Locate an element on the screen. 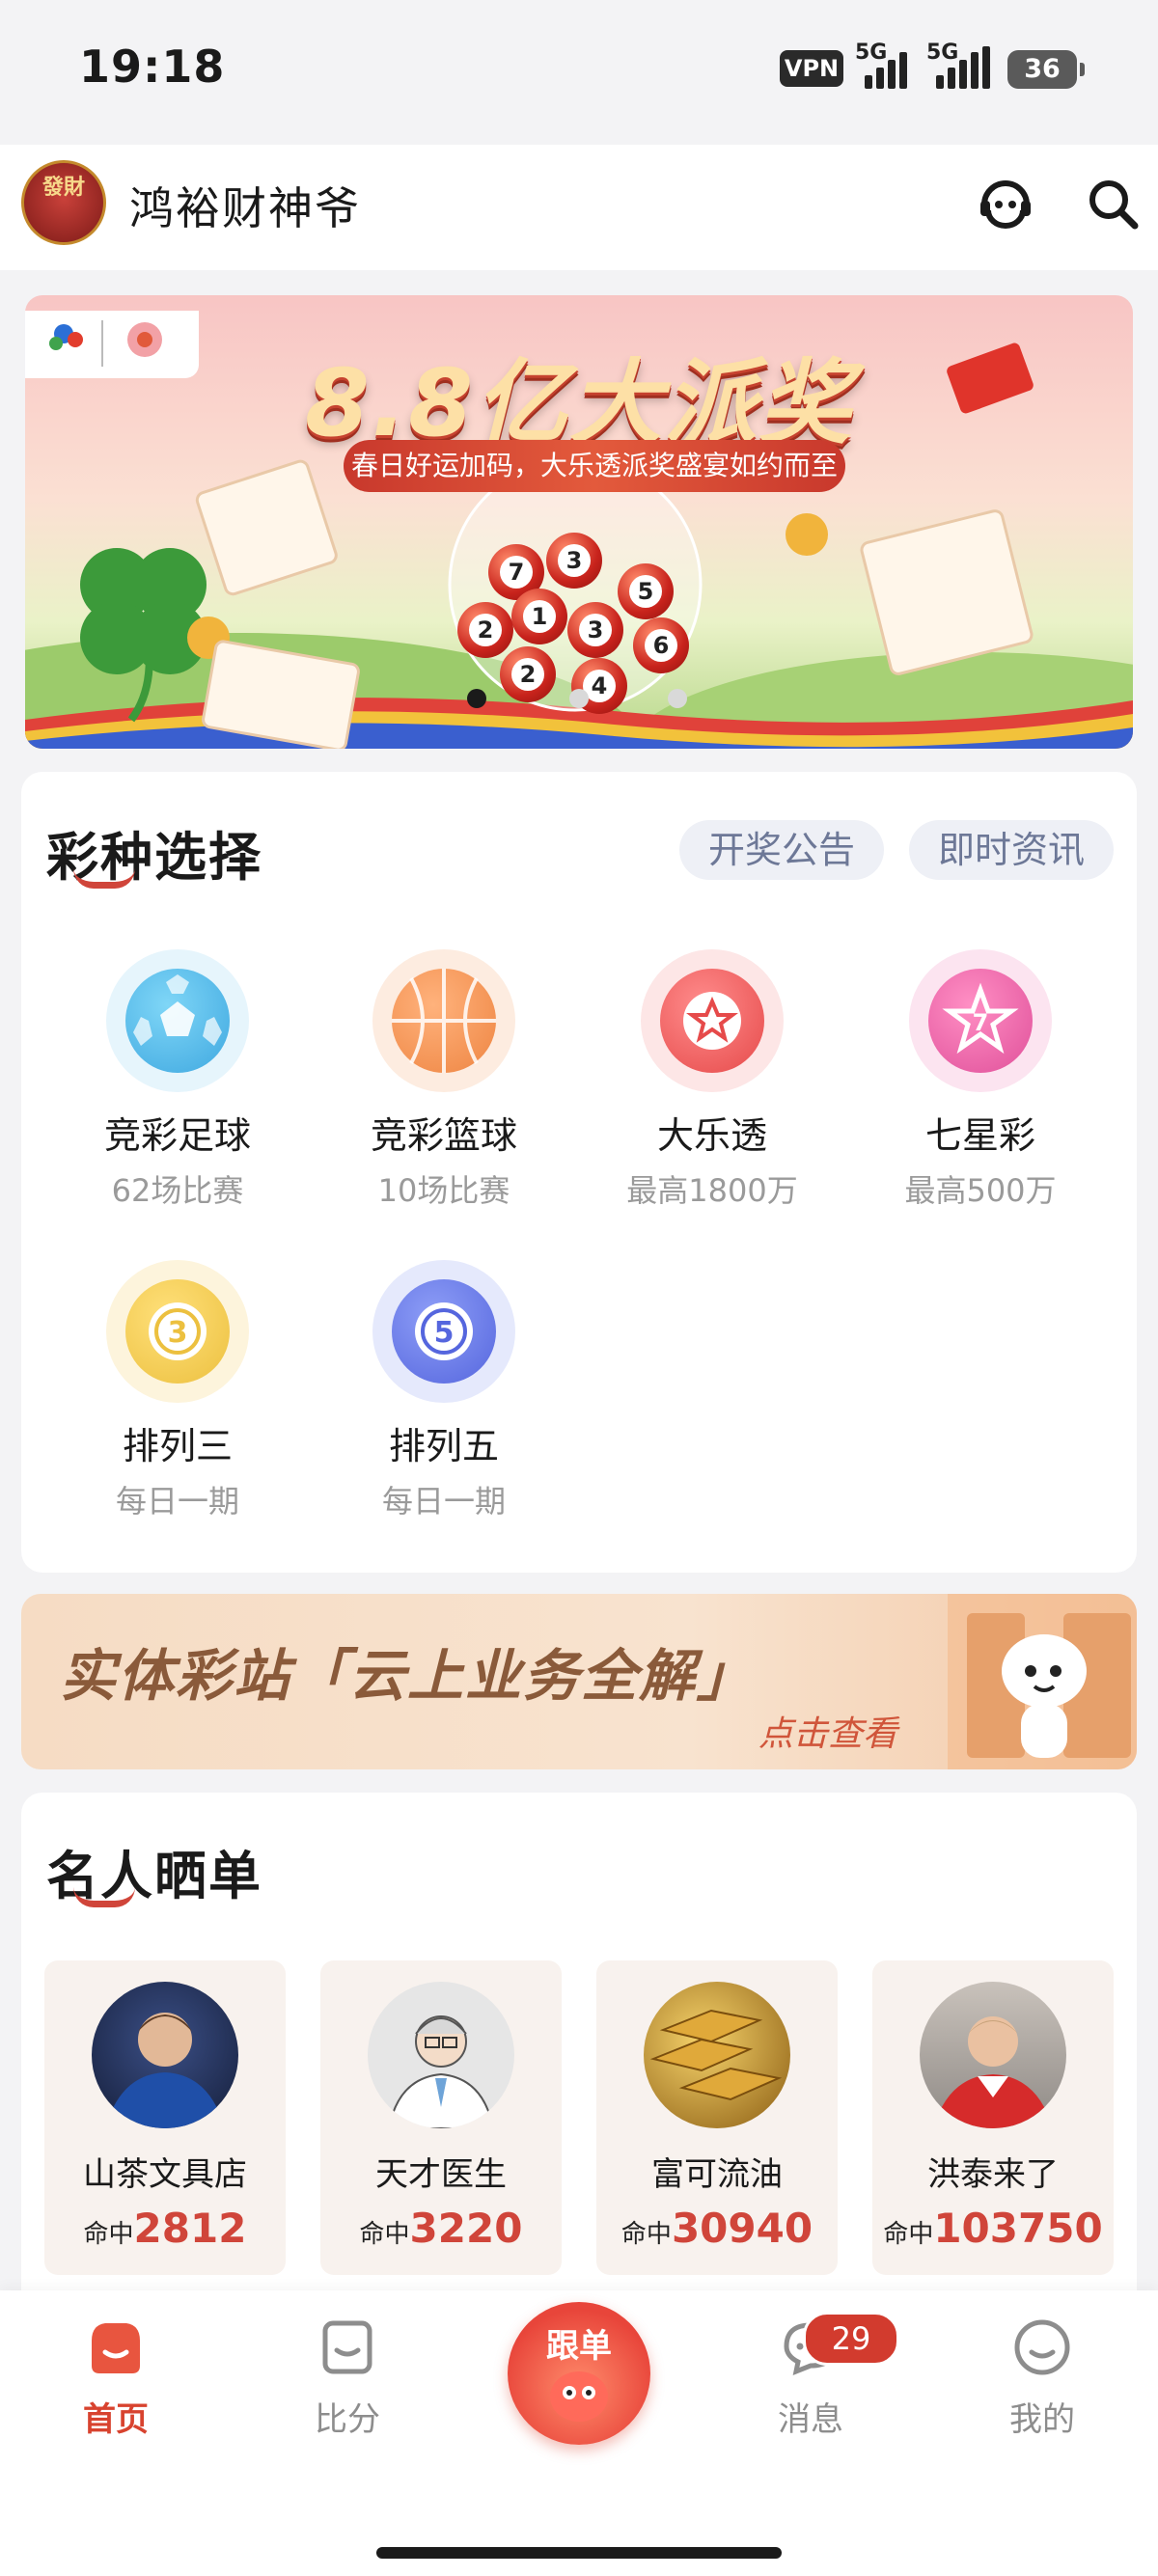 Image resolution: width=1158 pixels, height=2576 pixels. svg-text: 3 is located at coordinates (178, 1333).